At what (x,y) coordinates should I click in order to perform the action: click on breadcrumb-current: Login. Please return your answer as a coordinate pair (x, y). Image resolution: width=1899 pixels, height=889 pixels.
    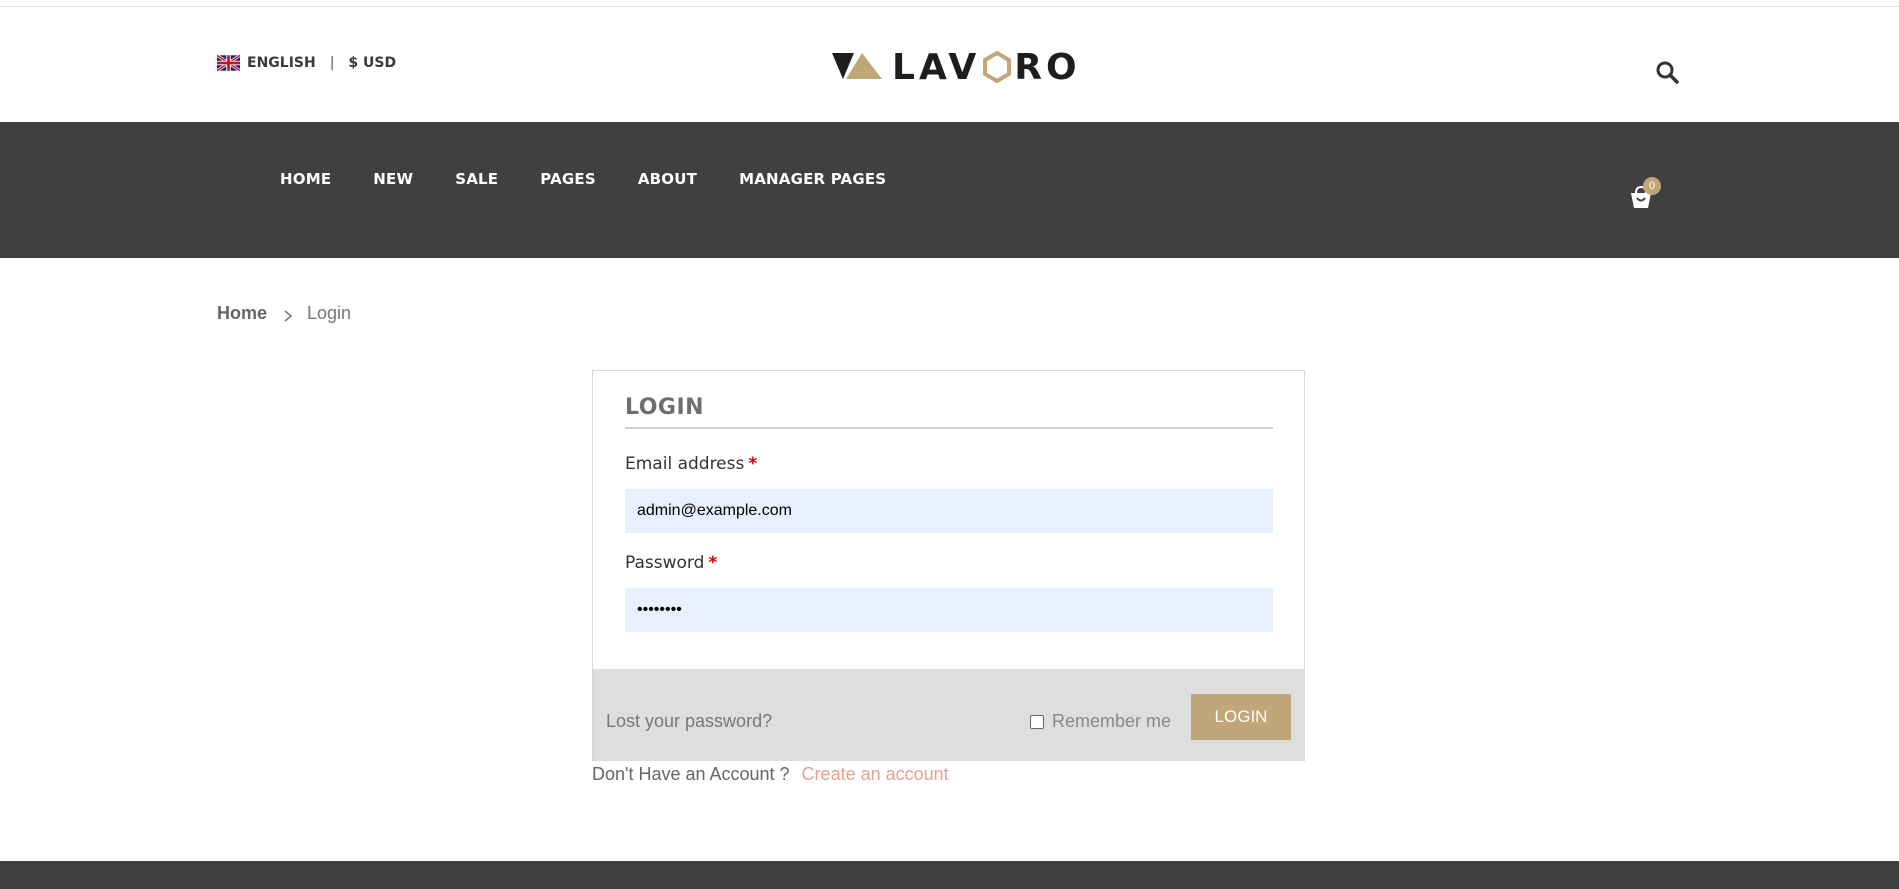
    Looking at the image, I should click on (329, 313).